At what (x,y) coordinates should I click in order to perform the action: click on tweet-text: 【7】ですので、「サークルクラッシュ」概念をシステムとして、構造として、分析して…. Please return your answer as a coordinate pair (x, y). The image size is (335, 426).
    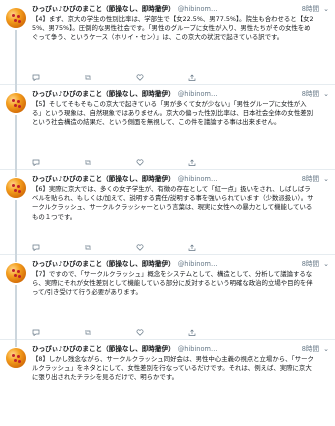
    Looking at the image, I should click on (172, 283).